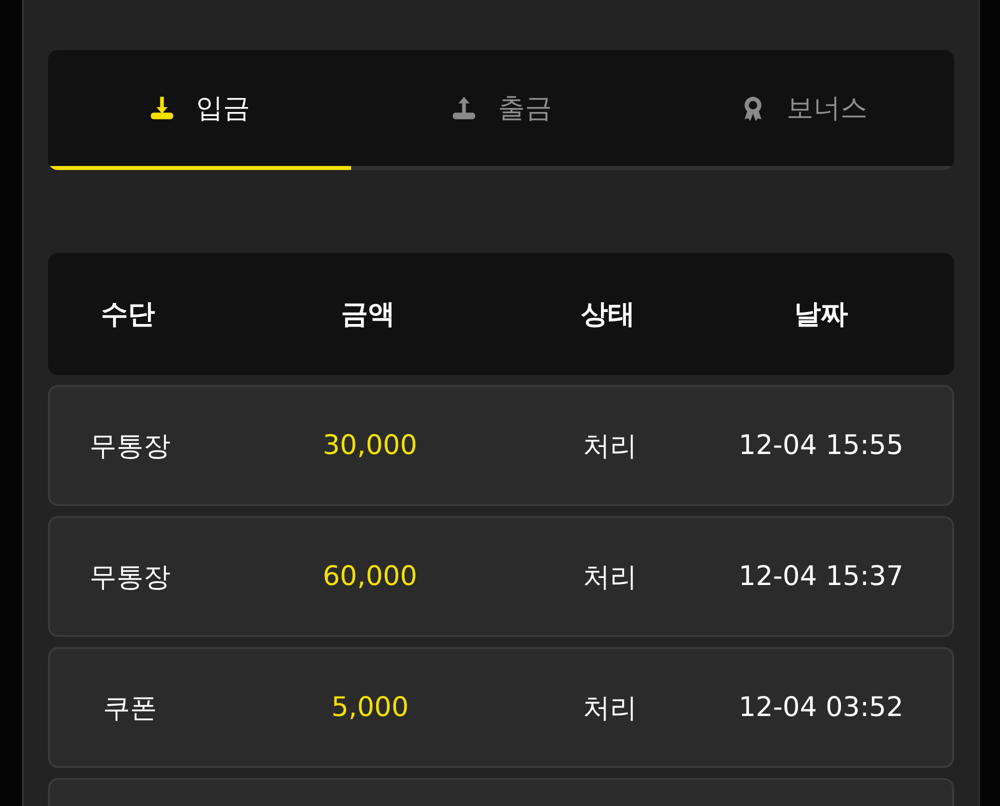  What do you see at coordinates (464, 108) in the screenshot?
I see `upload-icon` at bounding box center [464, 108].